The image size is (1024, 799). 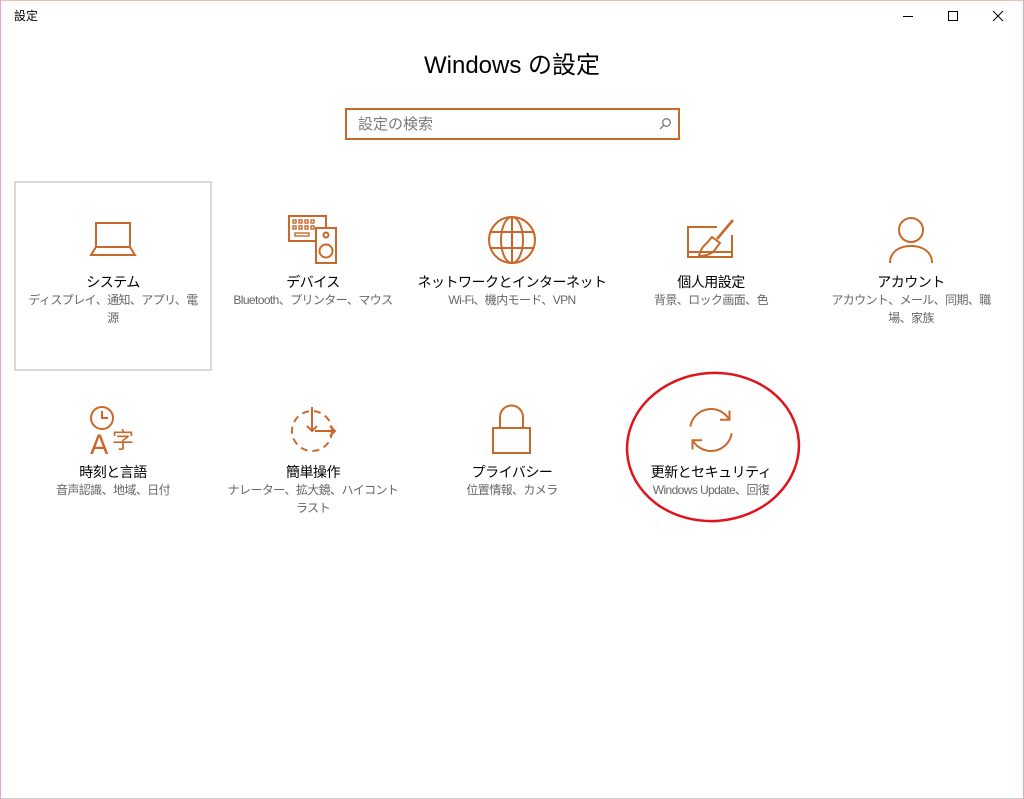 I want to click on tile-description: 位置情報、カメラ, so click(x=512, y=490).